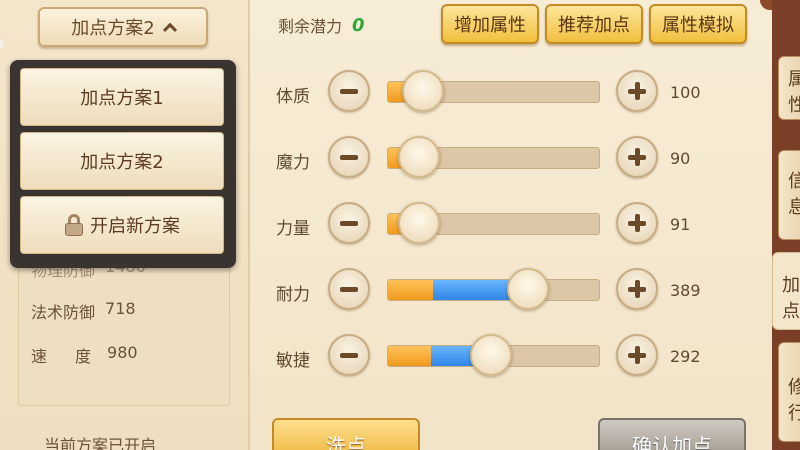  Describe the element at coordinates (63, 312) in the screenshot. I see `stat-label: 法术防御` at that location.